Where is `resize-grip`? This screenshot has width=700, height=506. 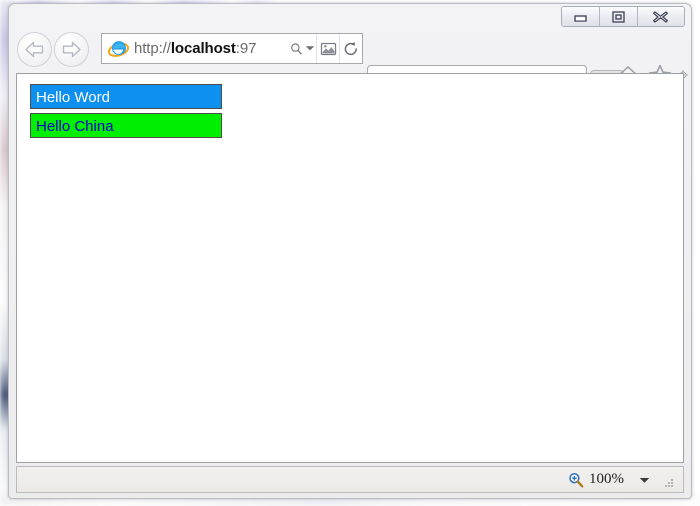 resize-grip is located at coordinates (669, 480).